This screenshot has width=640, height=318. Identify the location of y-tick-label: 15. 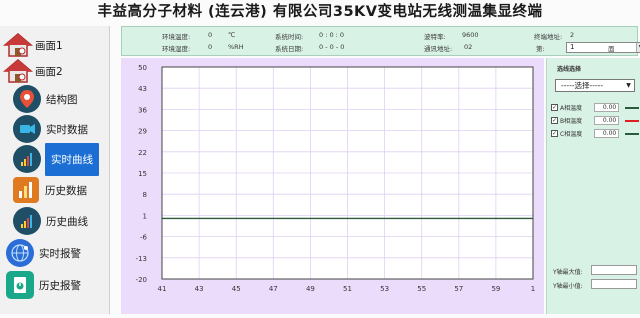
(142, 174).